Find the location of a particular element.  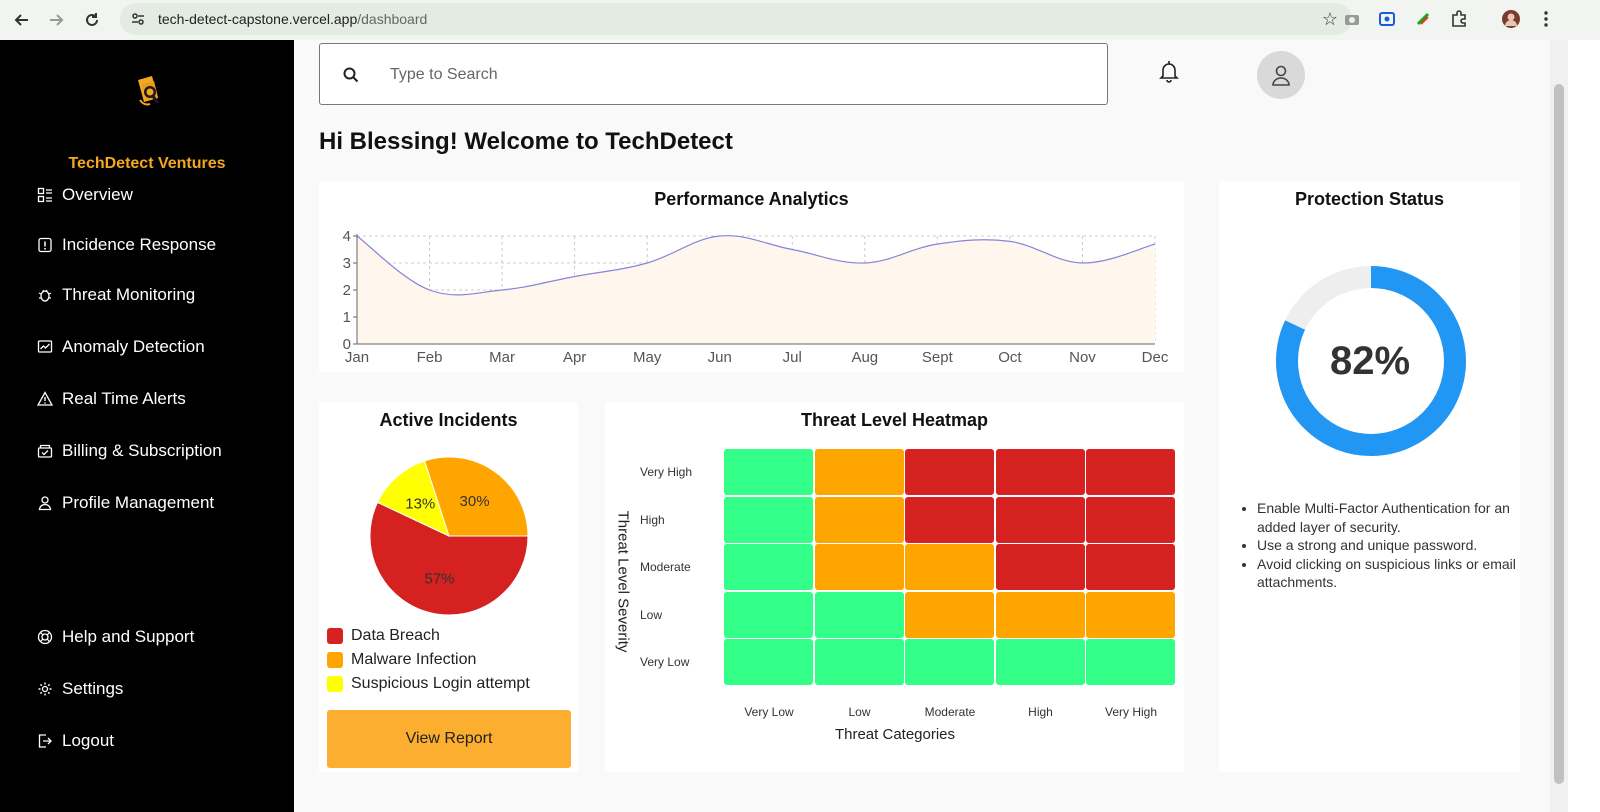

heatmap-col-label: High is located at coordinates (1040, 712).